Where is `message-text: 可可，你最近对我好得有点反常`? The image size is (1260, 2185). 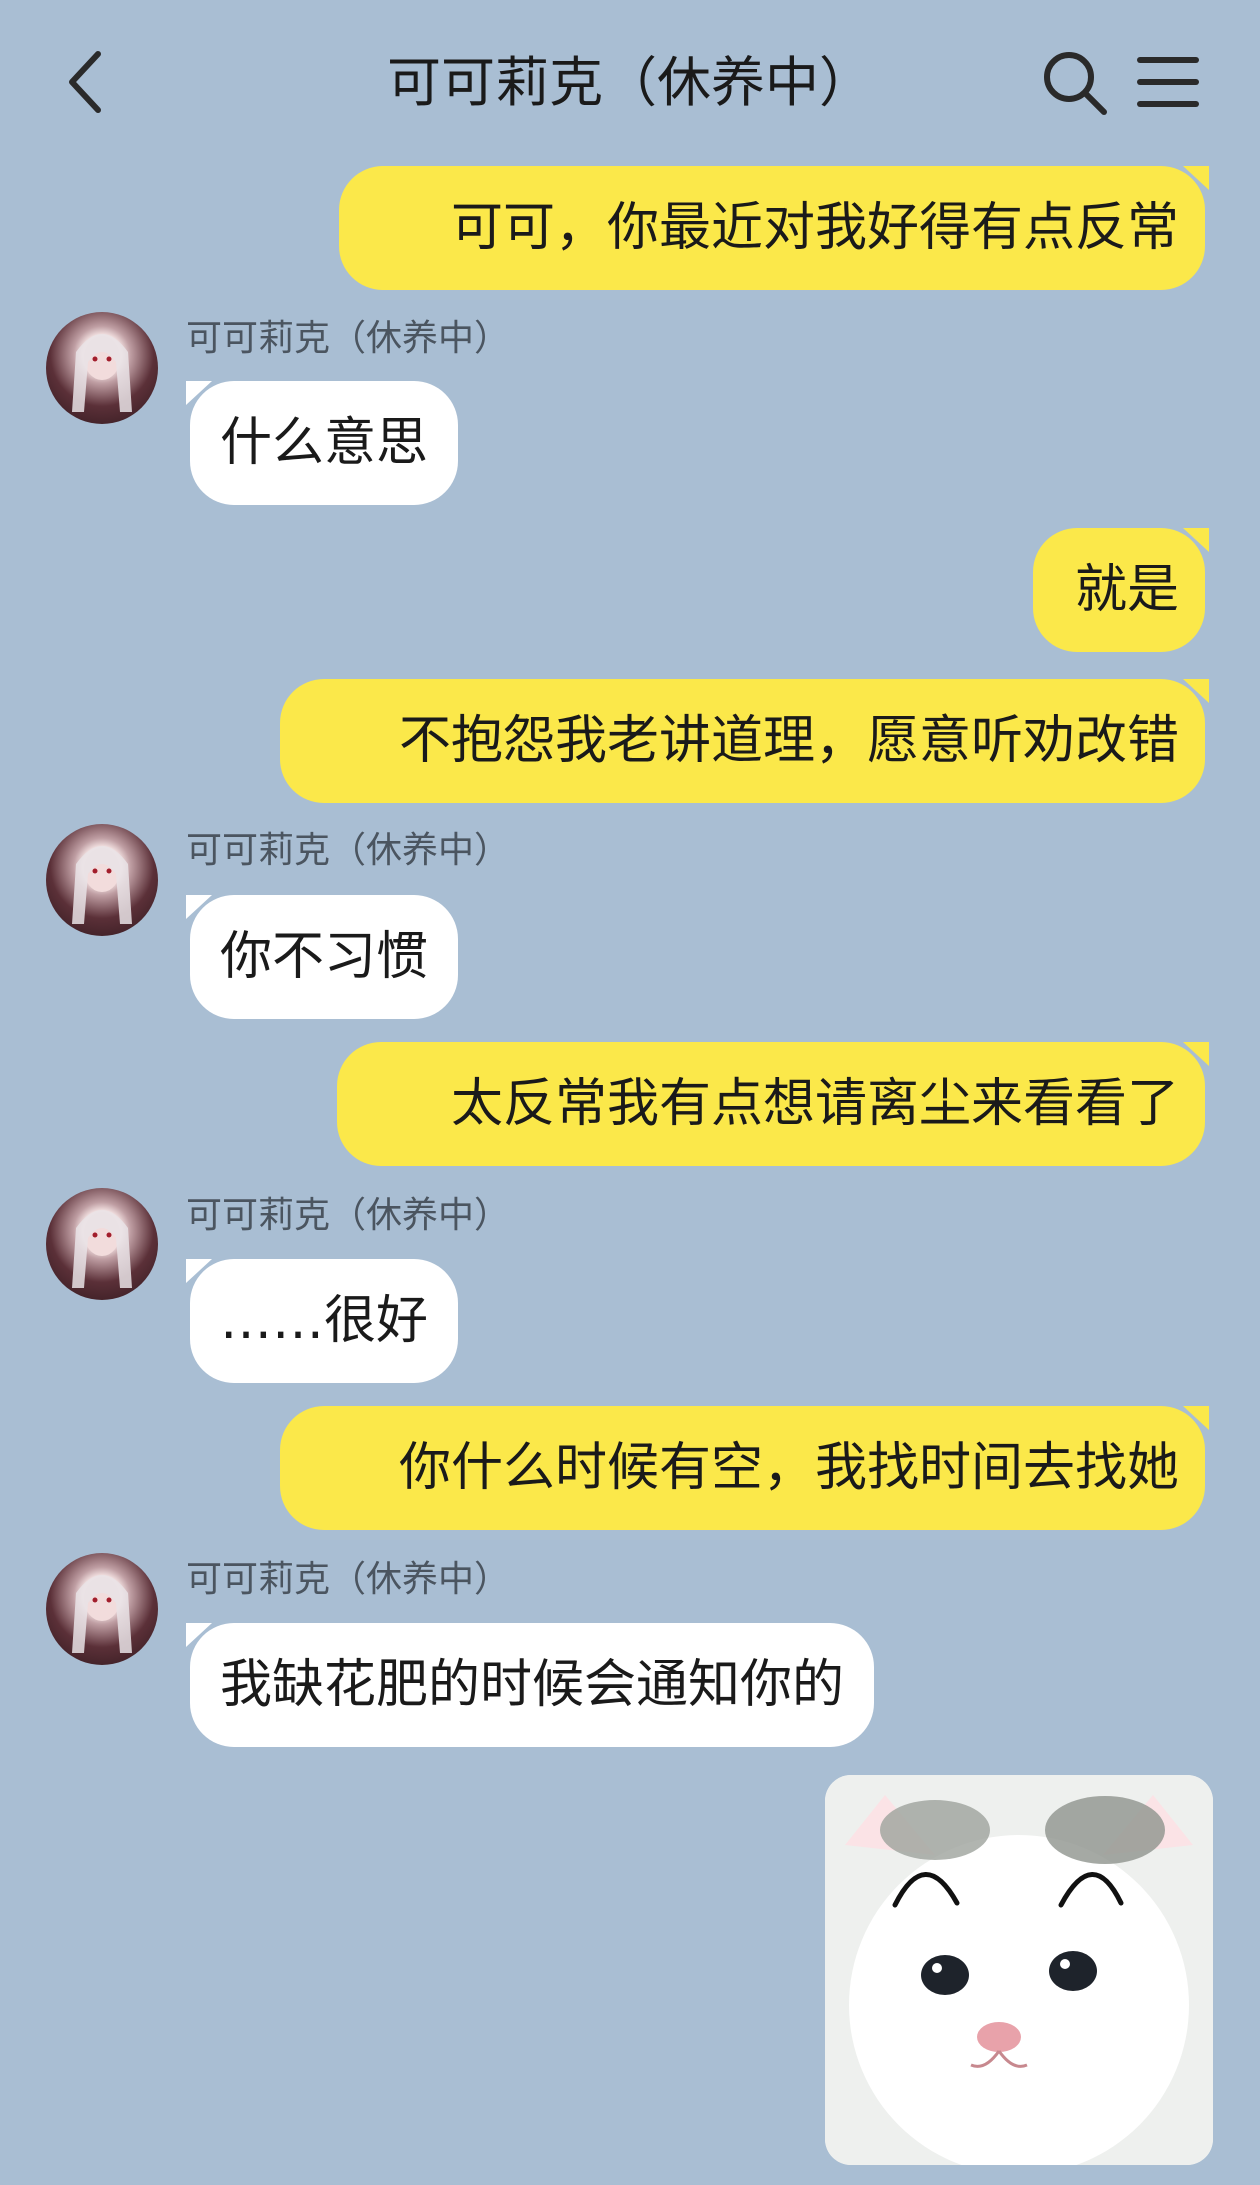
message-text: 可可，你最近对我好得有点反常 is located at coordinates (814, 228).